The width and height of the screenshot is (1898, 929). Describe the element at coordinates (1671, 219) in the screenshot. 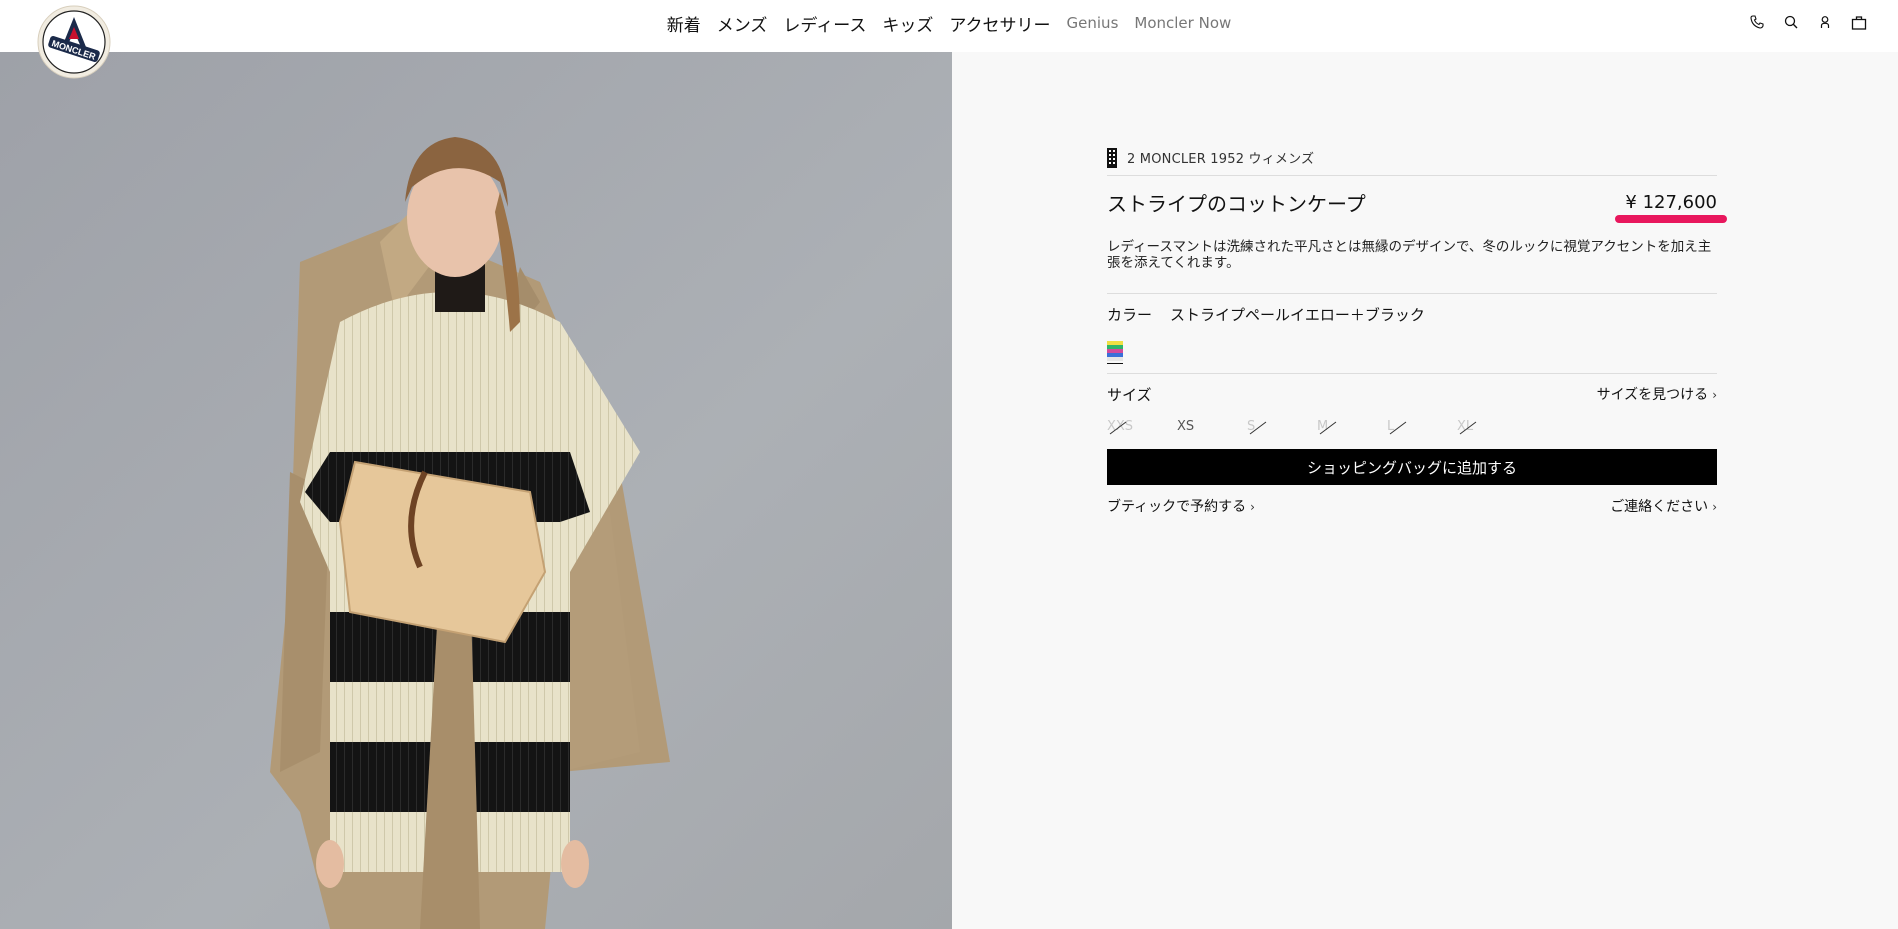

I see `price-highlight` at that location.